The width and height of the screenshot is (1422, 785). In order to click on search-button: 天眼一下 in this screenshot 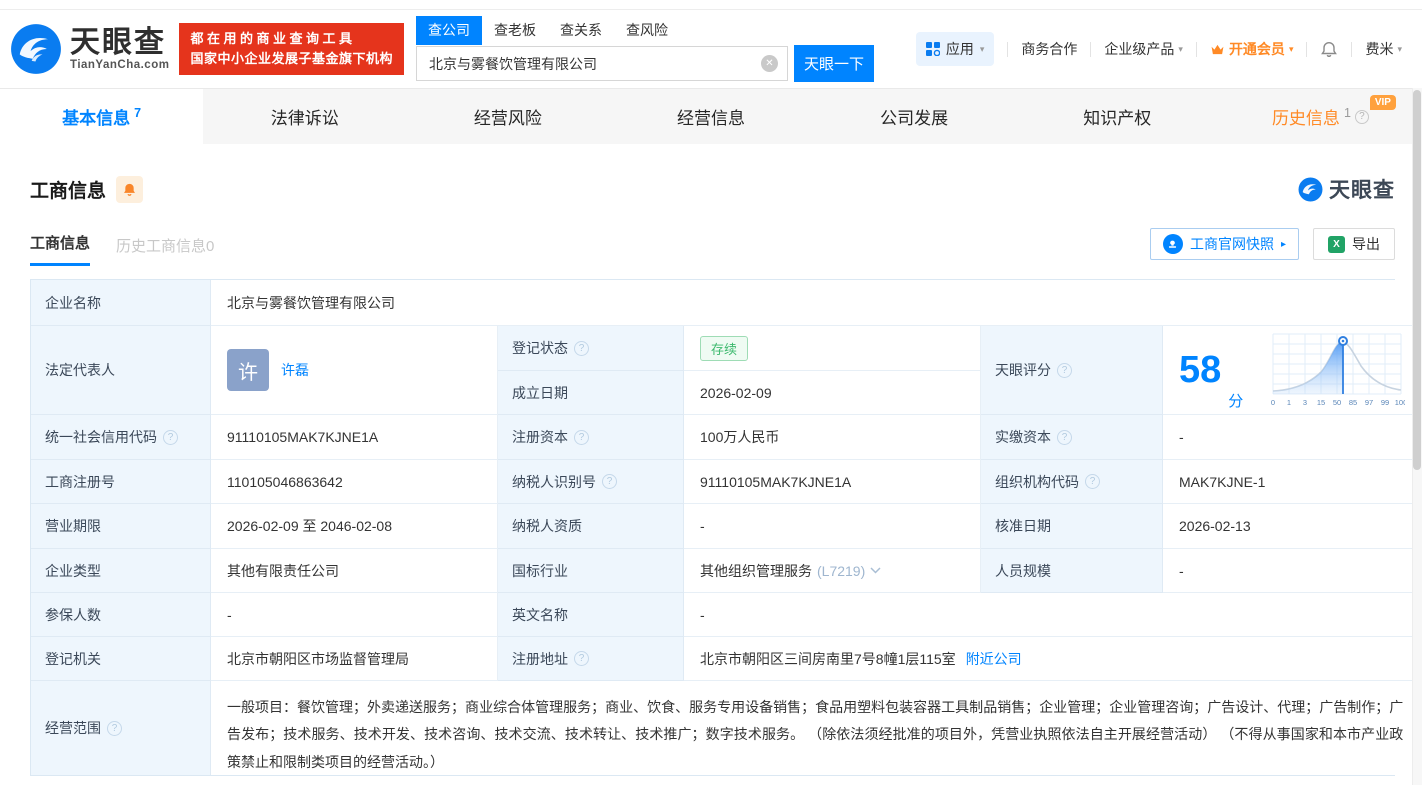, I will do `click(833, 63)`.